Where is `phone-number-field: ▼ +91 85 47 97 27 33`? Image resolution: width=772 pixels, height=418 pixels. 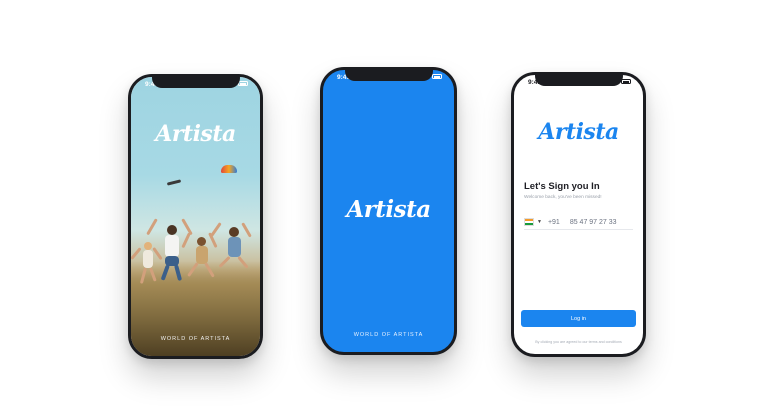
phone-number-field: ▼ +91 85 47 97 27 33 is located at coordinates (578, 222).